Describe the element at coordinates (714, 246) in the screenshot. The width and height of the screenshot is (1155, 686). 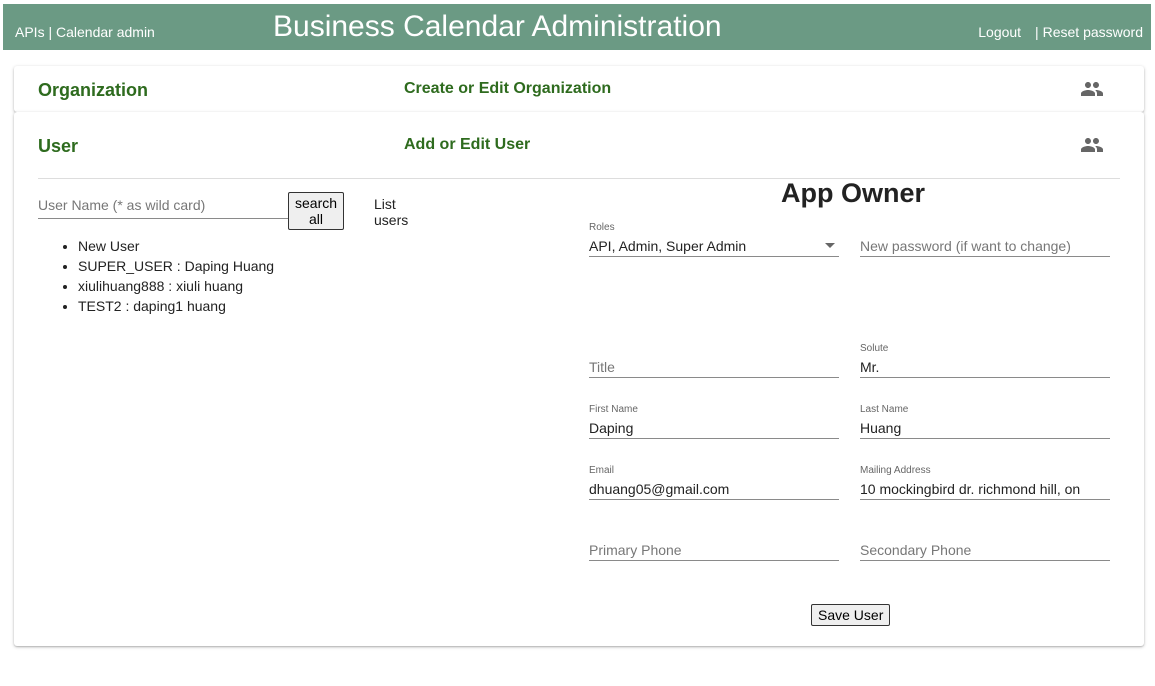
I see `roles-select` at that location.